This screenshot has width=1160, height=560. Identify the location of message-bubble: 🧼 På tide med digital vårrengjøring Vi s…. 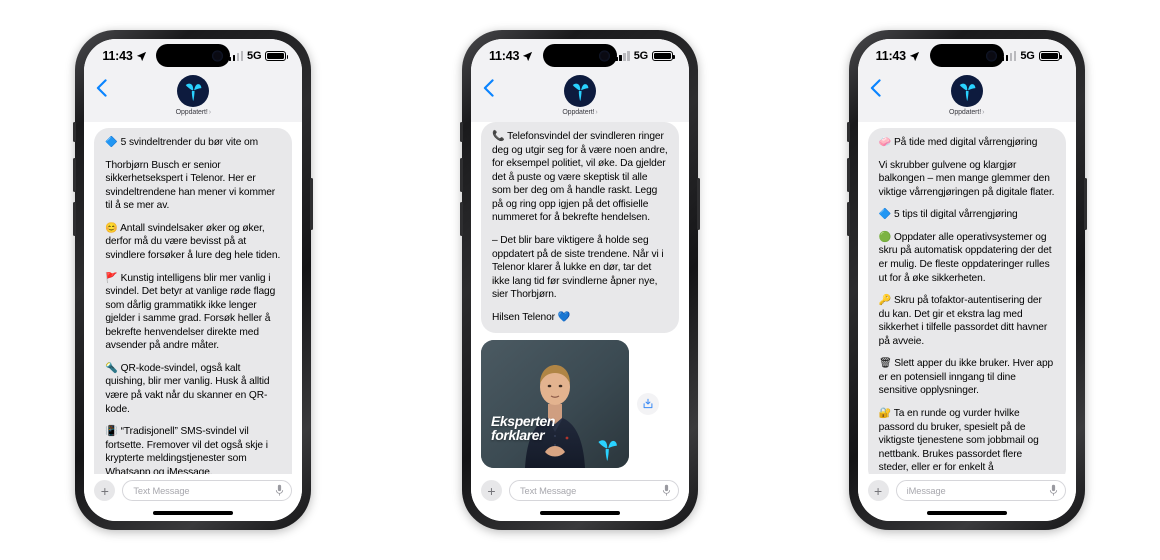
(966, 301).